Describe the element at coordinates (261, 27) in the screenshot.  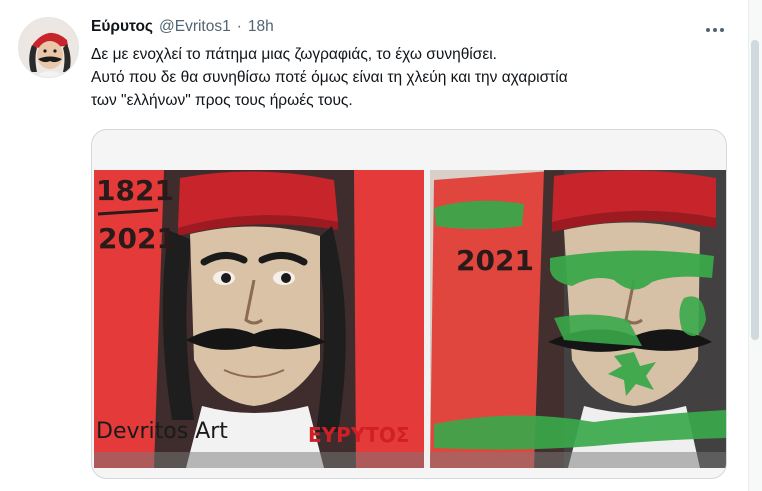
I see `timestamp: 18h` at that location.